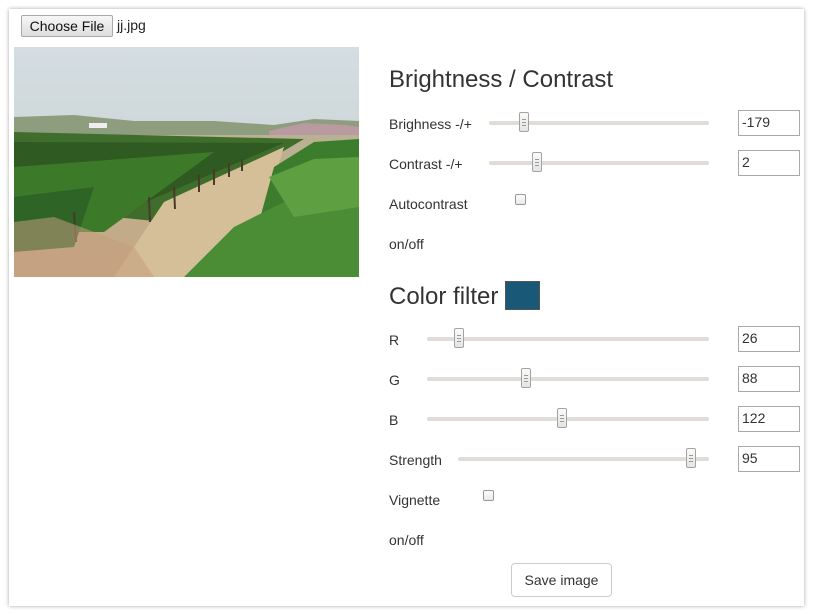  What do you see at coordinates (537, 162) in the screenshot?
I see `contrast-slider-thumb` at bounding box center [537, 162].